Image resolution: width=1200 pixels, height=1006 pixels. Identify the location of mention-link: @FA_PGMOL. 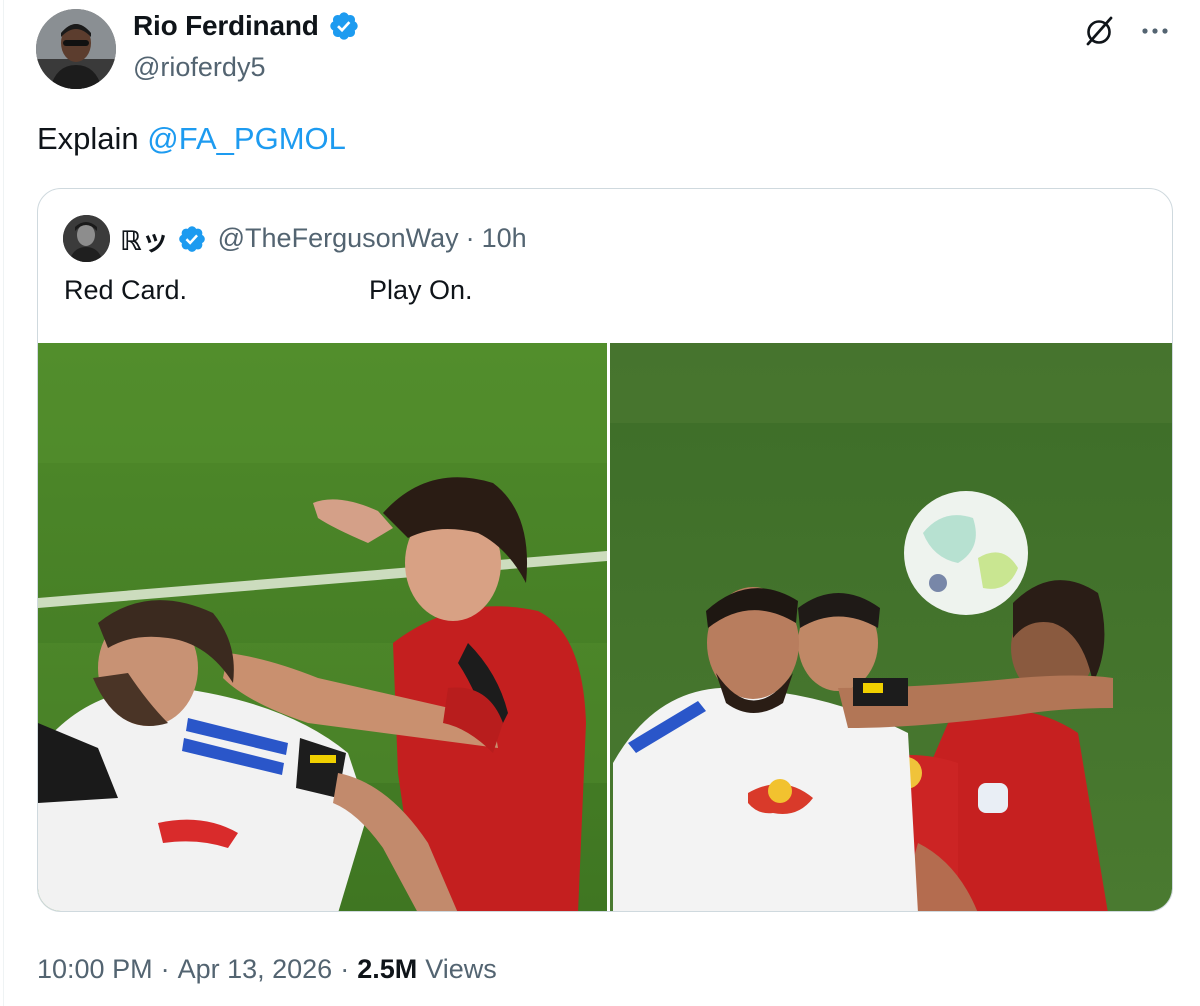
(246, 138).